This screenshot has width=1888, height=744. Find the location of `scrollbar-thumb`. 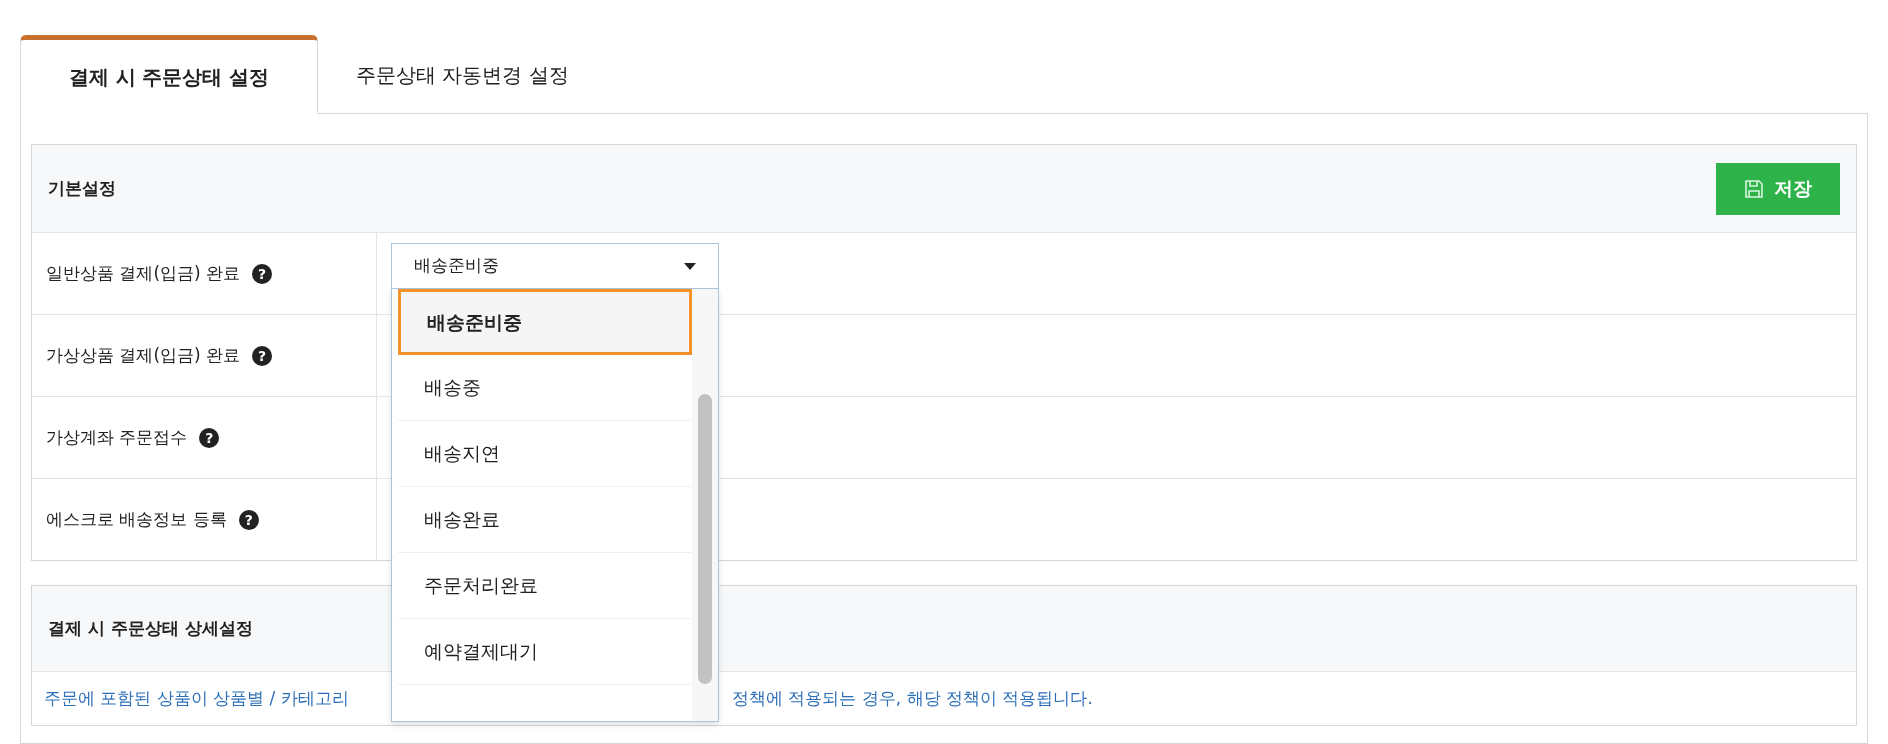

scrollbar-thumb is located at coordinates (705, 539).